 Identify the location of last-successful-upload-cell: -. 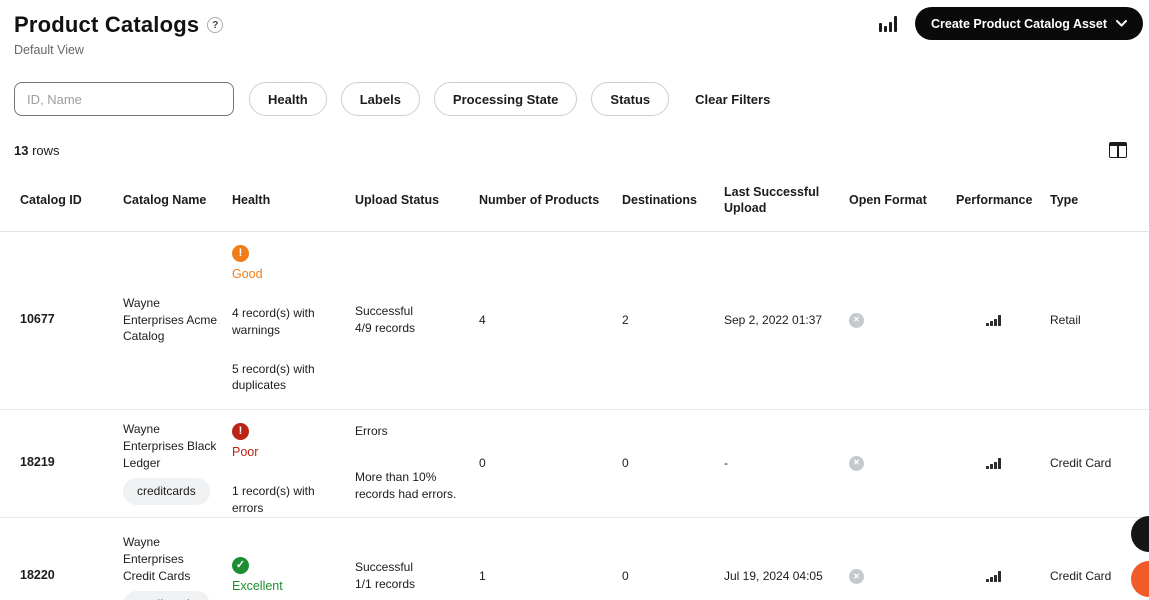
(726, 462).